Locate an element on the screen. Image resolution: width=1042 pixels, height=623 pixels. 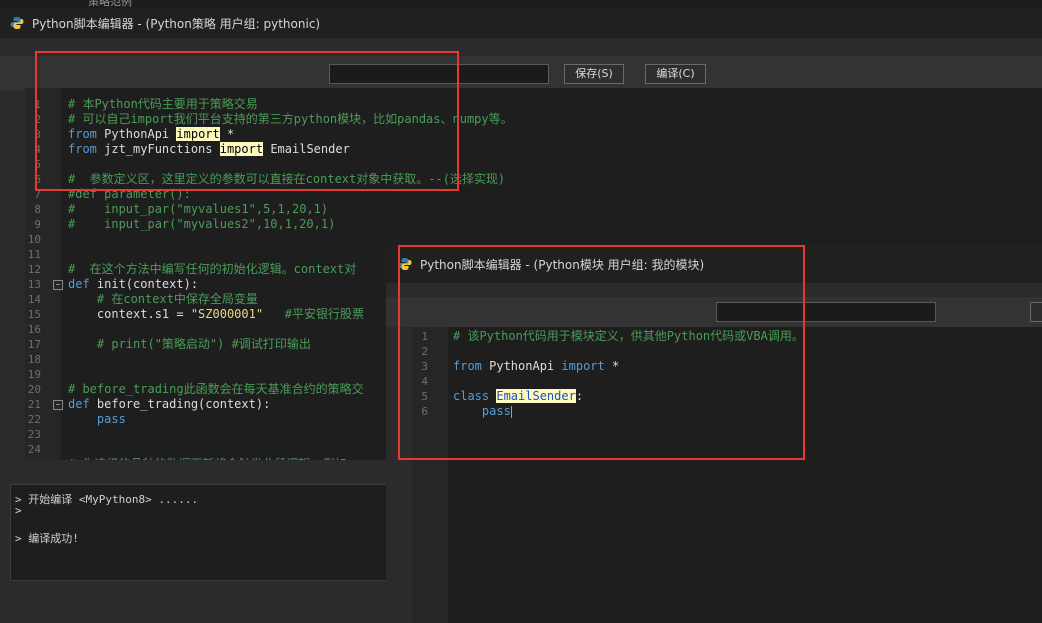
line-number: 18 is located at coordinates (34, 359).